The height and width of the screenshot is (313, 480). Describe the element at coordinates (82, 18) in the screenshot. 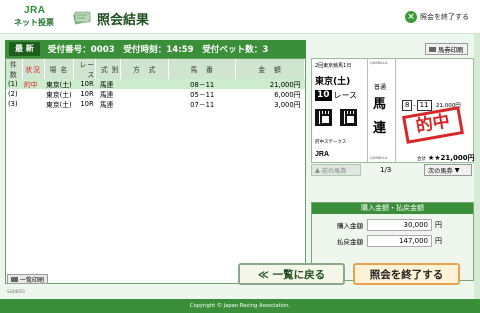

I see `ticket-stack-icon` at that location.